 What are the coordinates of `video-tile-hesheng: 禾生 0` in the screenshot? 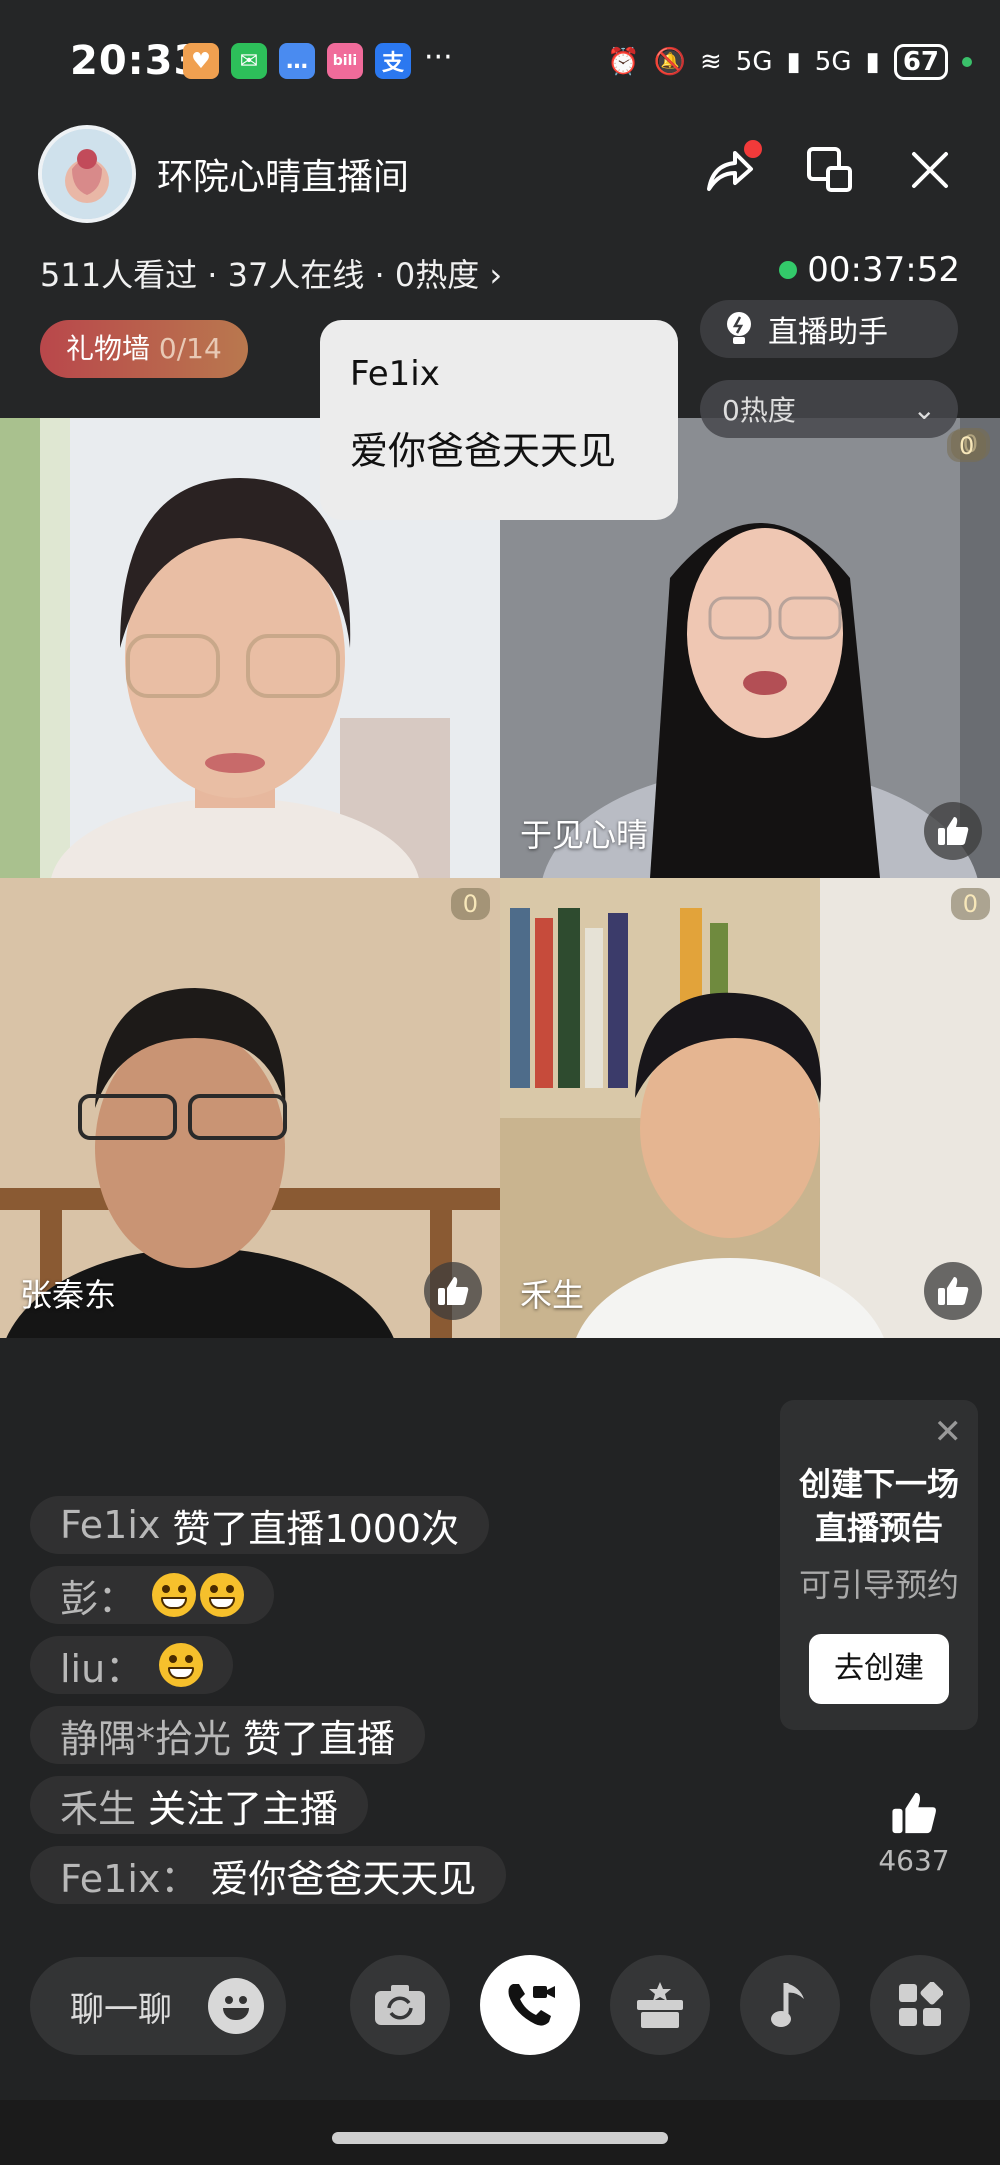 It's located at (750, 1108).